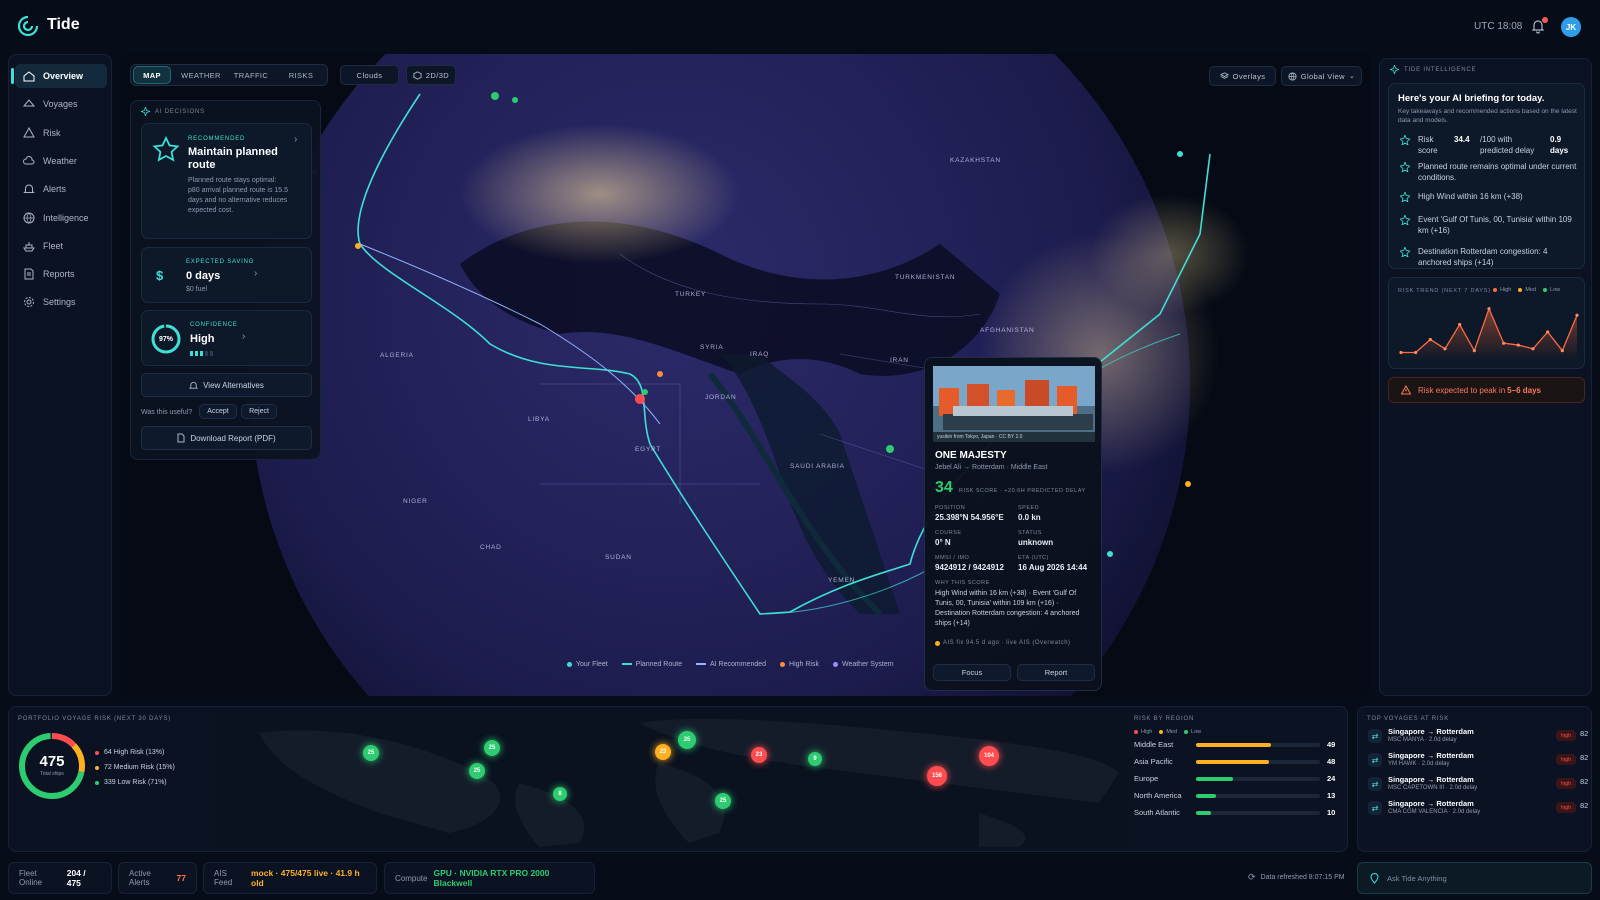 This screenshot has height=900, width=1600. Describe the element at coordinates (1331, 795) in the screenshot. I see `region-value: 13` at that location.